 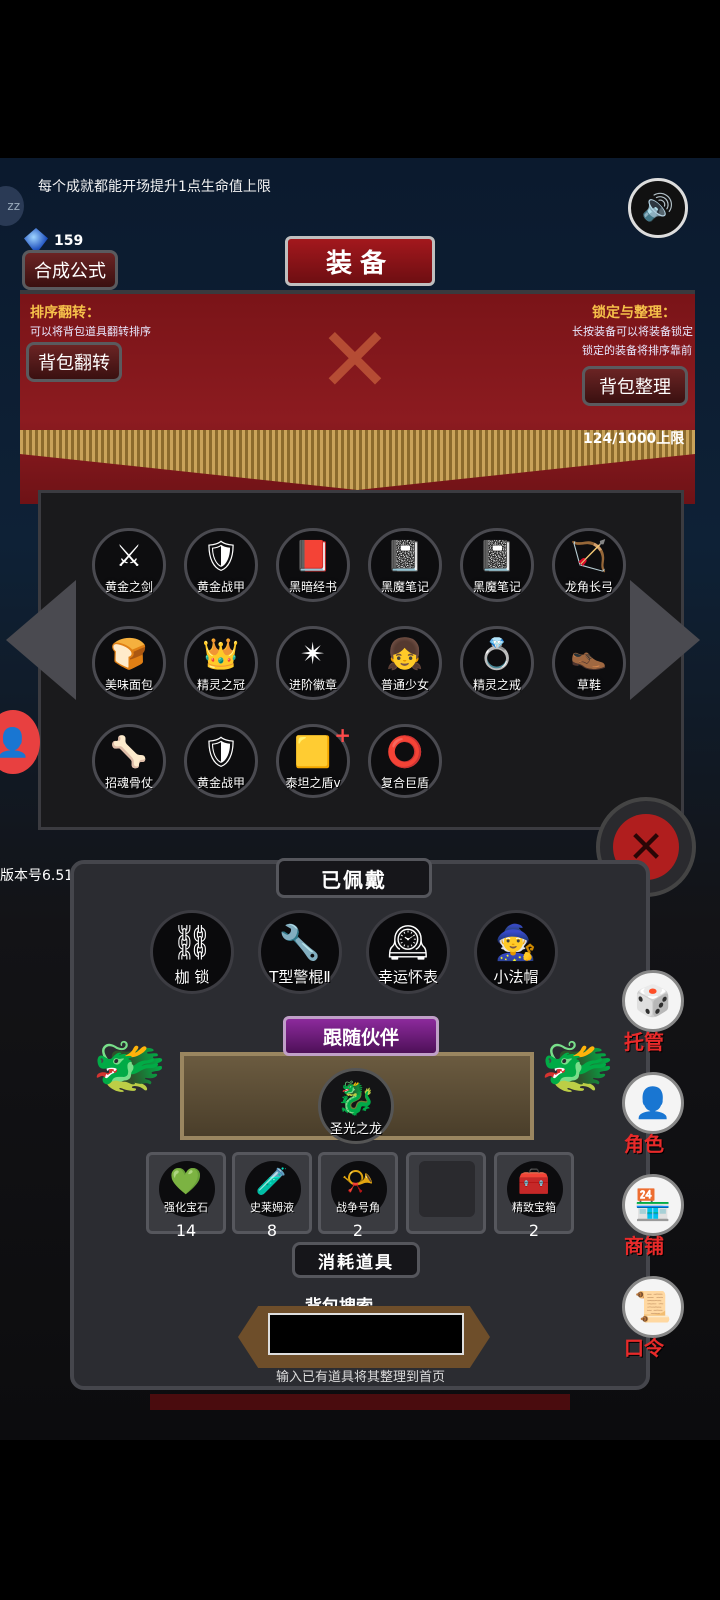 I want to click on inventory-slot: 👞 草鞋, so click(x=589, y=663).